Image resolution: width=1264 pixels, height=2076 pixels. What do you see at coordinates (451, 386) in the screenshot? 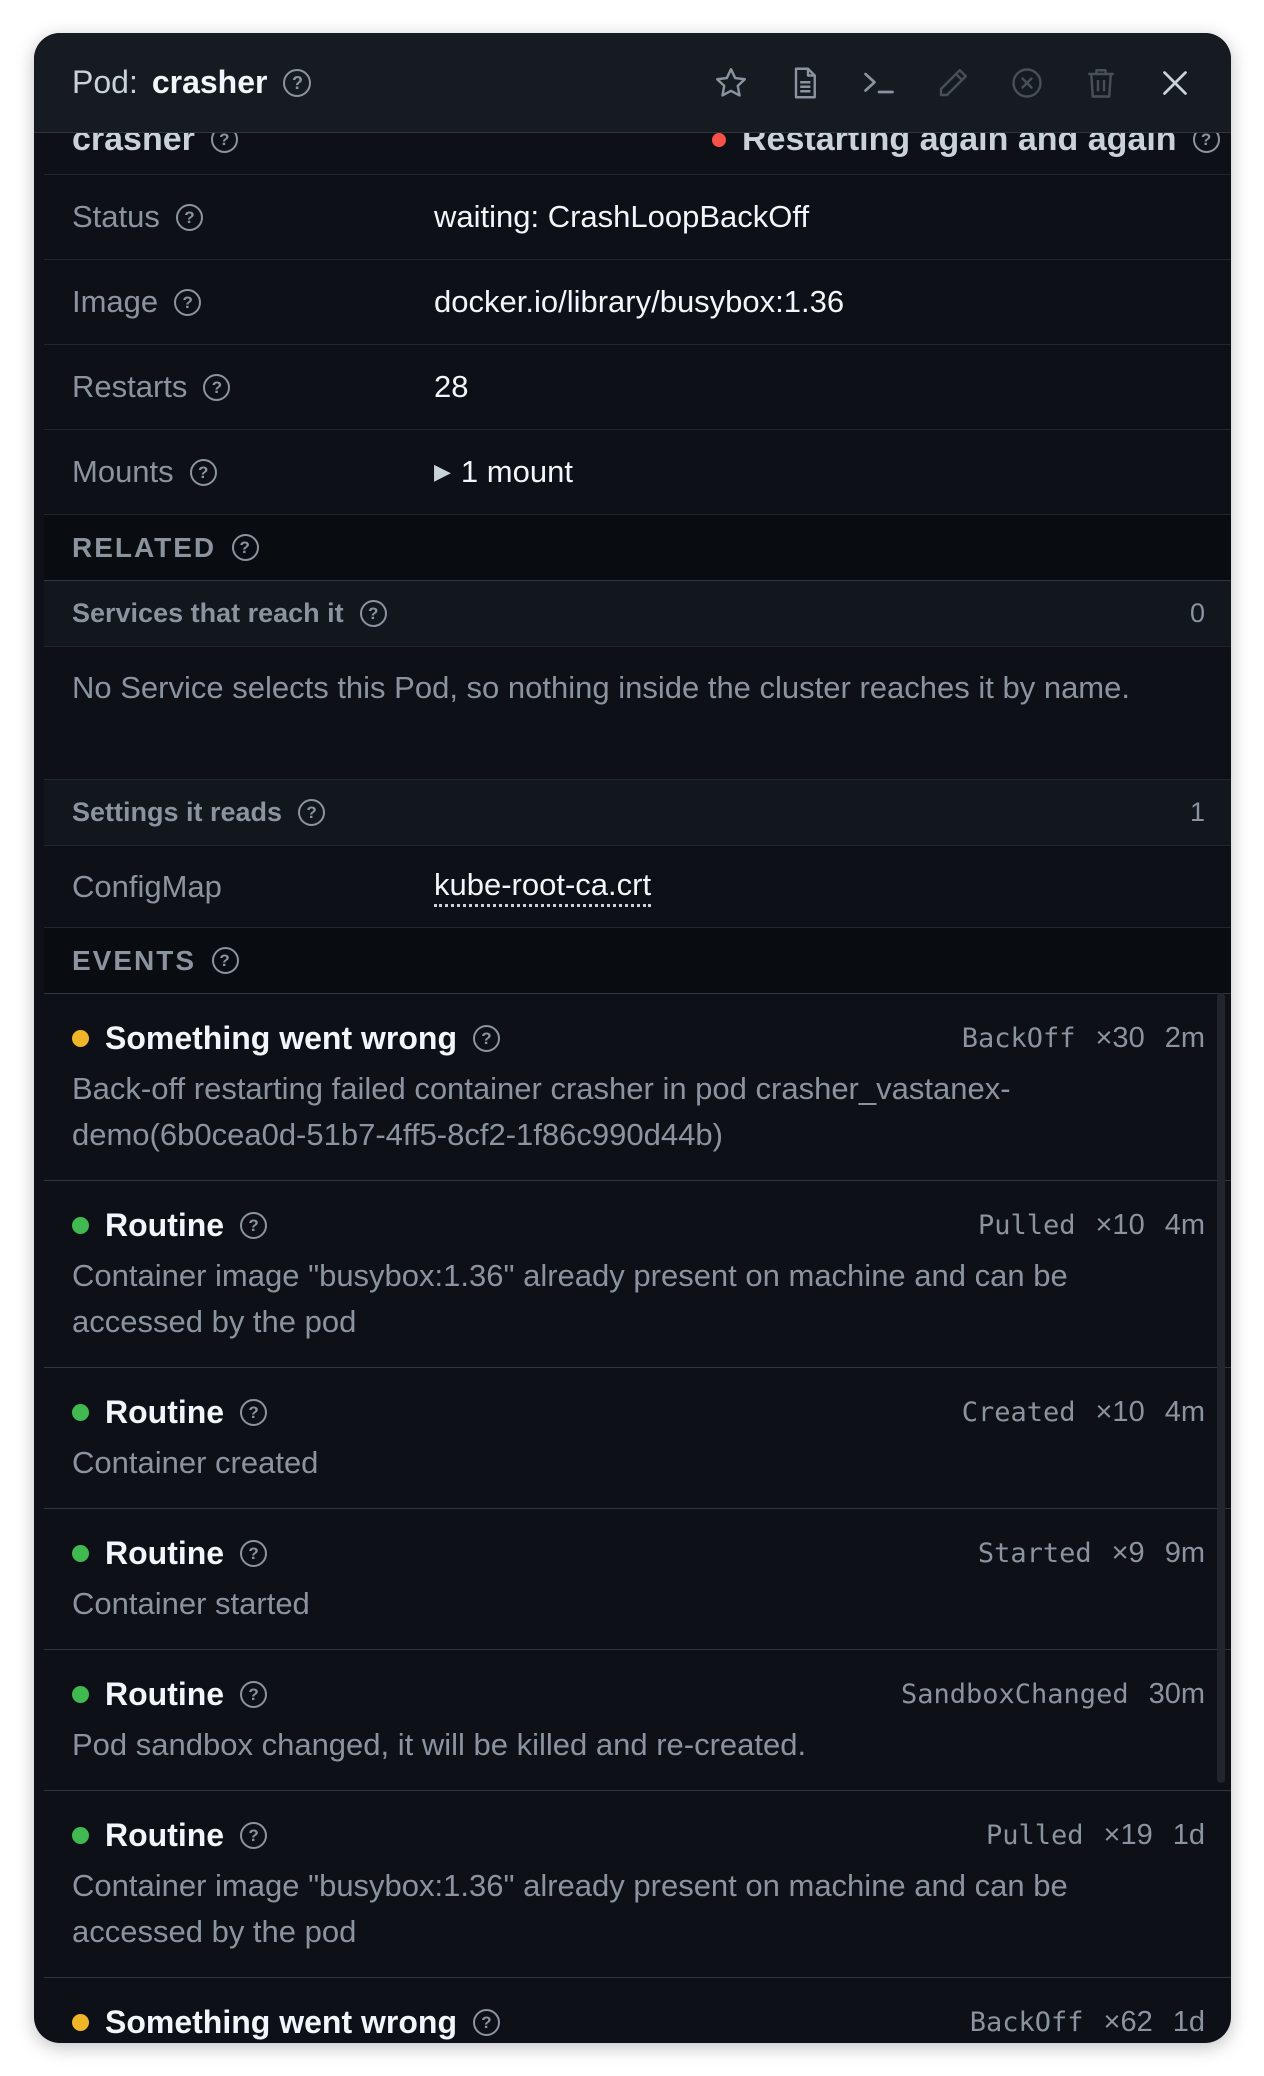
I see `restarts-value: 28` at bounding box center [451, 386].